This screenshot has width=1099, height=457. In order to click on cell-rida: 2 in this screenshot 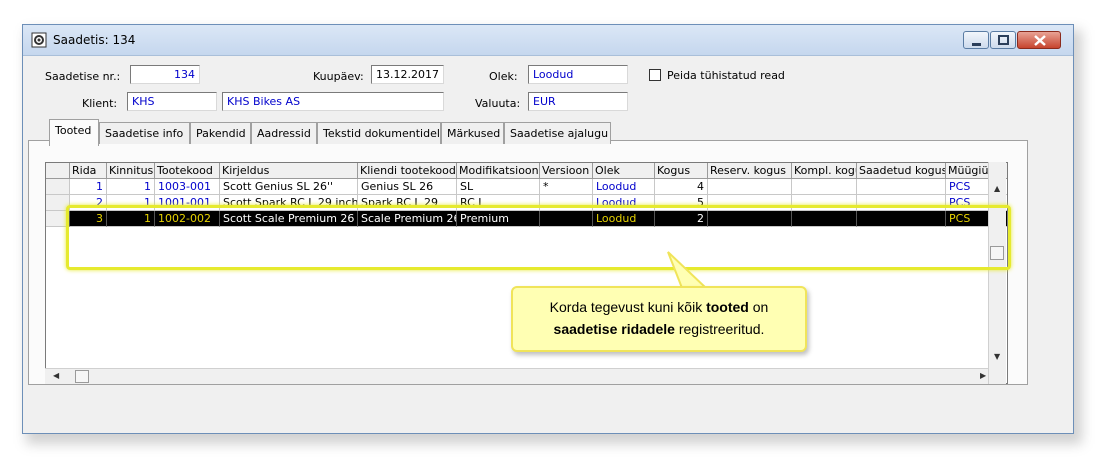, I will do `click(88, 203)`.